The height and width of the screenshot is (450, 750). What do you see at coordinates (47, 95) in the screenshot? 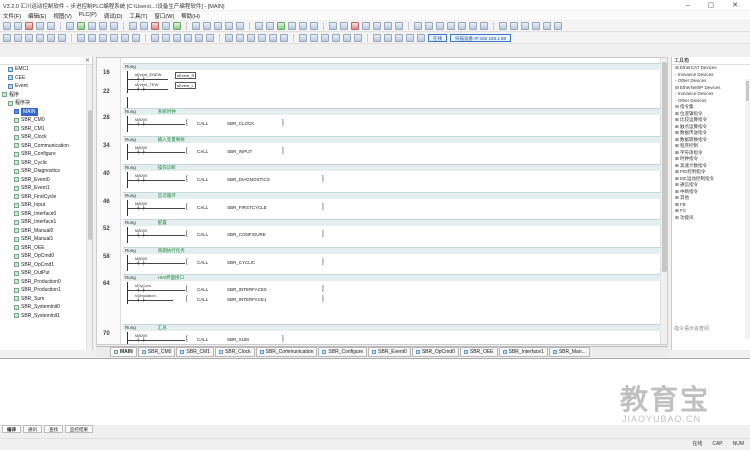
I see `tree-item: 程序` at bounding box center [47, 95].